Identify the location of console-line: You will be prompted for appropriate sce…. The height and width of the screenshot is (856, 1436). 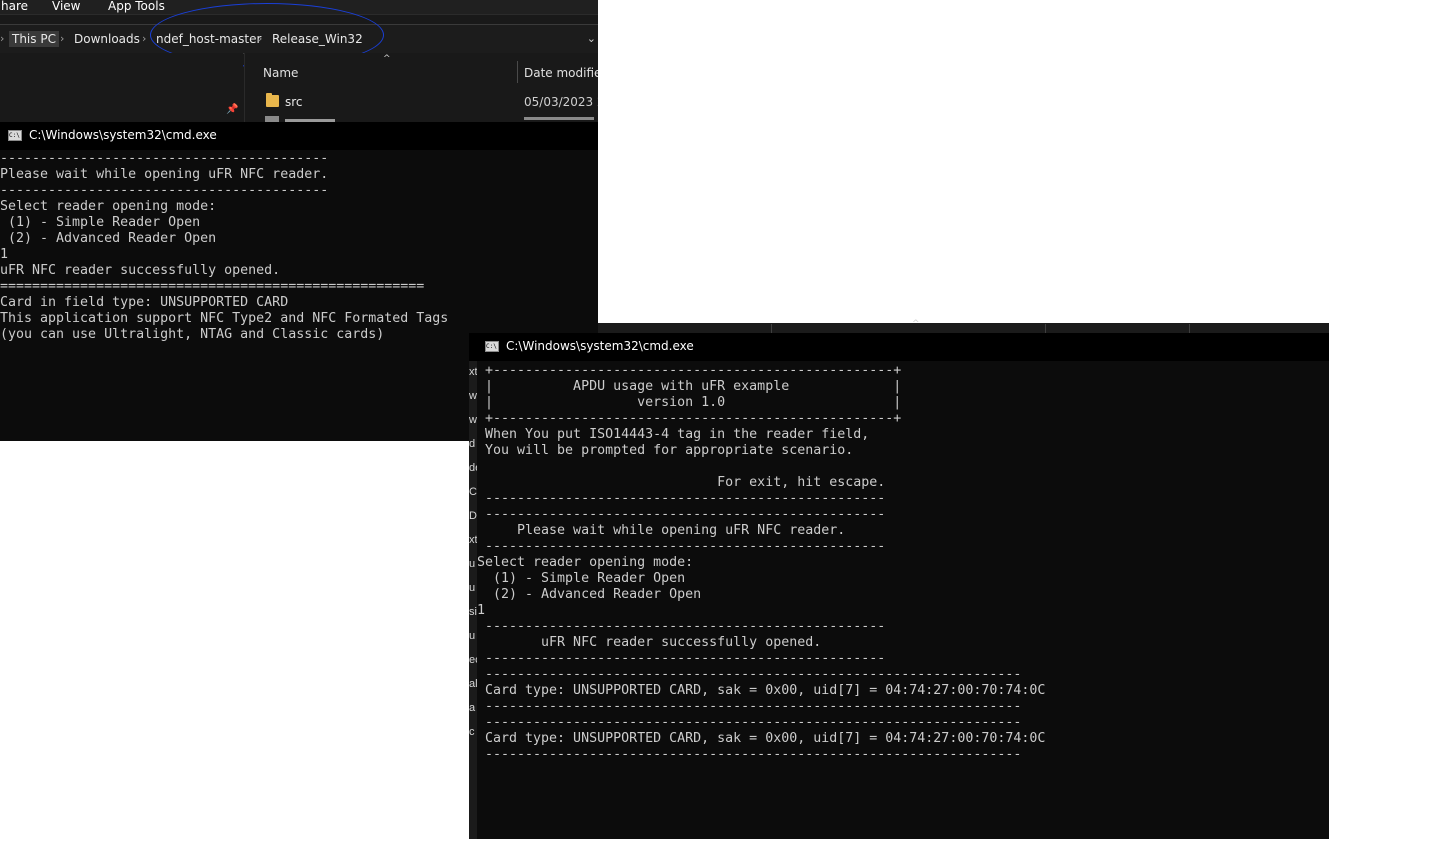
(669, 450).